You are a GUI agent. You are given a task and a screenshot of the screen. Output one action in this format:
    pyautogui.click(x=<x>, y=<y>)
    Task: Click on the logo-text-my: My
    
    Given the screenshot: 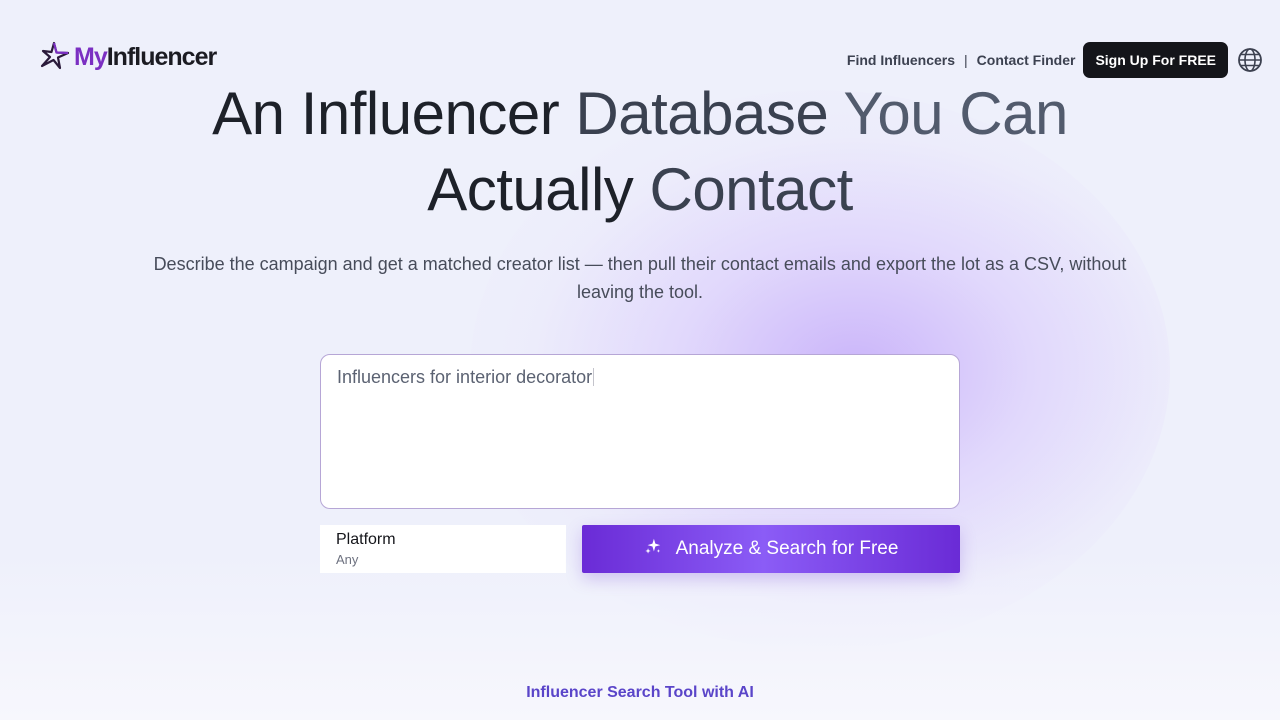 What is the action you would take?
    pyautogui.click(x=91, y=56)
    